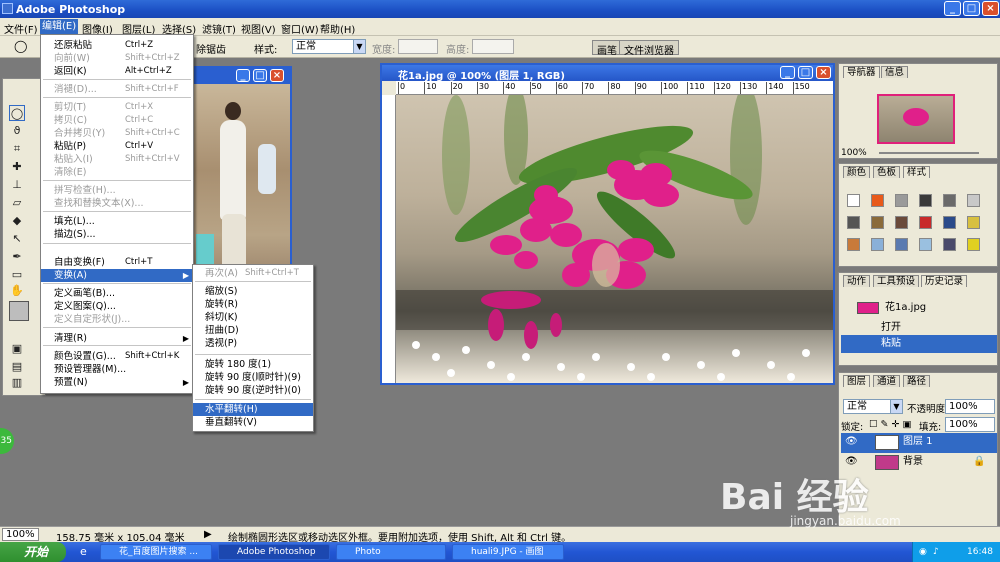 The height and width of the screenshot is (562, 1000). What do you see at coordinates (17, 275) in the screenshot?
I see `notes-tool-icon: ▭` at bounding box center [17, 275].